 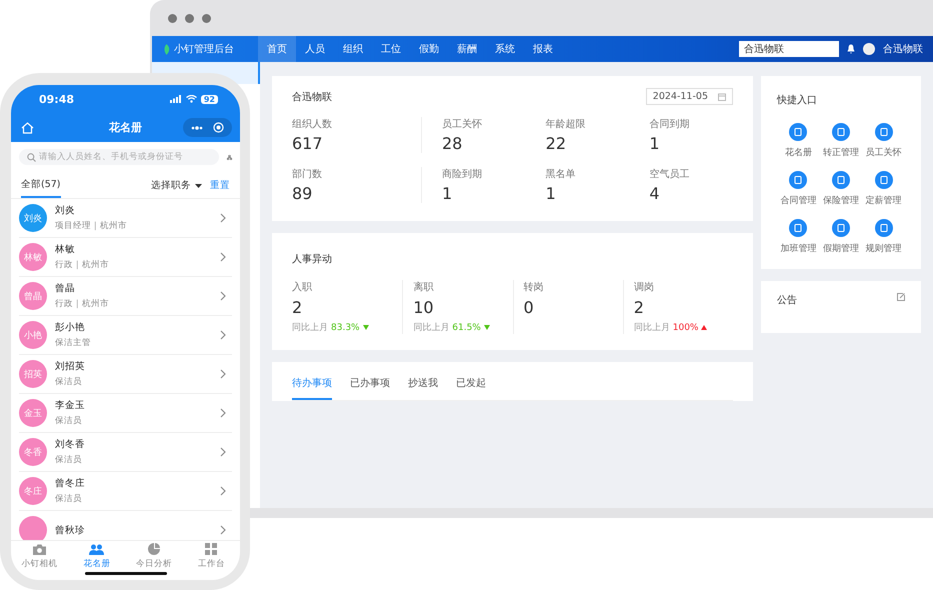 What do you see at coordinates (315, 49) in the screenshot?
I see `nav-tab: 人员` at bounding box center [315, 49].